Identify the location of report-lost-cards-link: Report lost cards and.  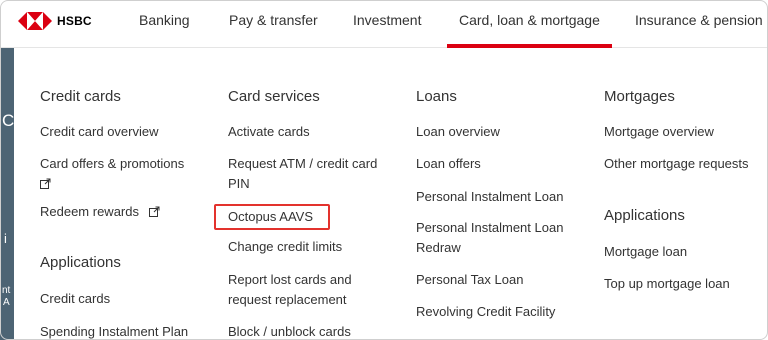
(290, 280).